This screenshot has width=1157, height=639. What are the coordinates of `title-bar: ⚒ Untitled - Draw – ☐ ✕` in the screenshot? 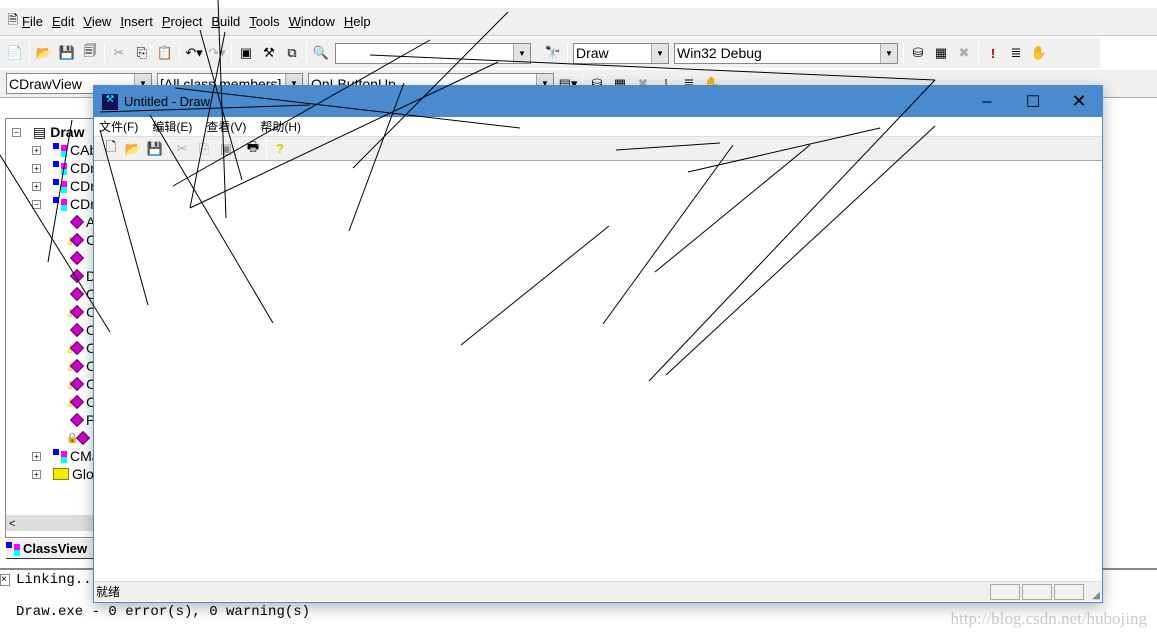 It's located at (598, 101).